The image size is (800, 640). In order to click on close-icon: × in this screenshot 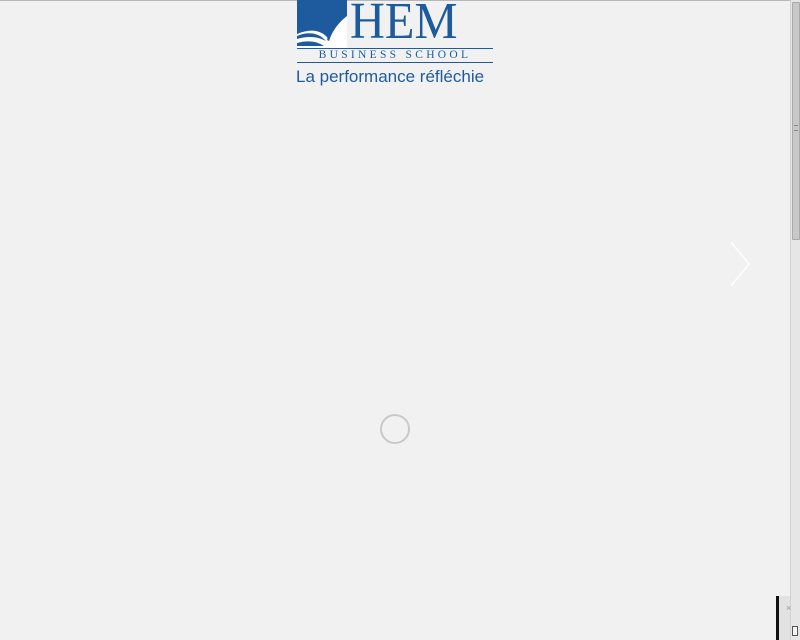, I will do `click(788, 608)`.